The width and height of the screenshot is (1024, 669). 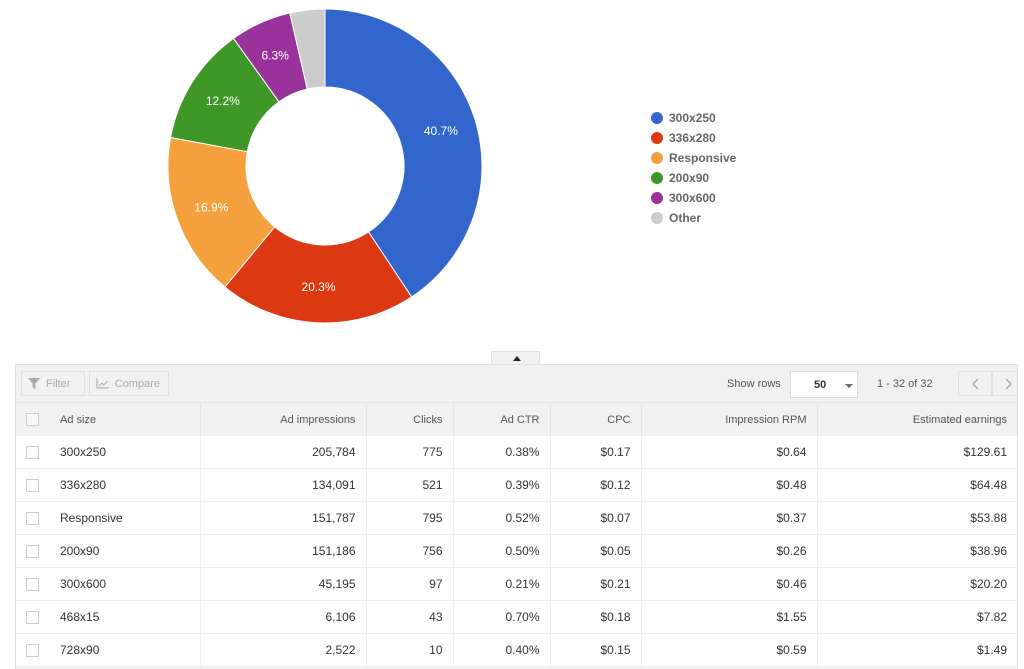 What do you see at coordinates (410, 584) in the screenshot?
I see `cell-clicks: 97` at bounding box center [410, 584].